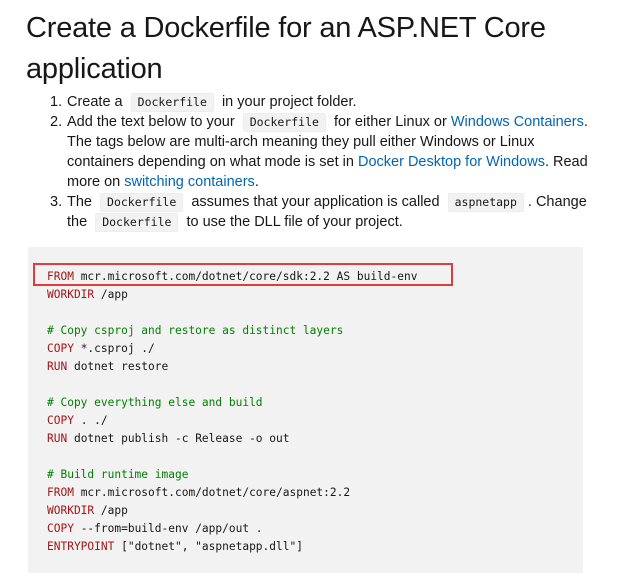 The image size is (629, 578). Describe the element at coordinates (232, 475) in the screenshot. I see `code-line: # Build runtime image` at that location.